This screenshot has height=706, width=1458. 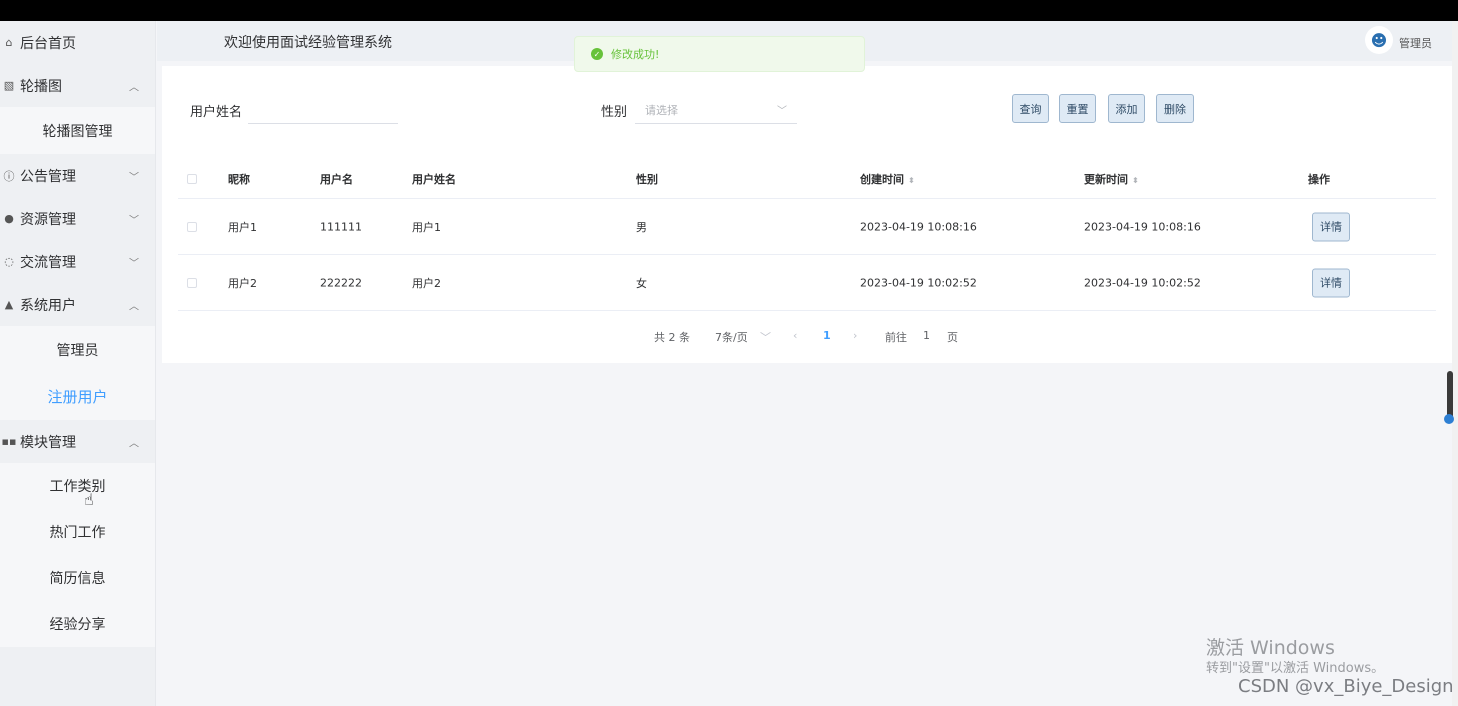 I want to click on sidebar-item-label: 轮播图, so click(x=41, y=86).